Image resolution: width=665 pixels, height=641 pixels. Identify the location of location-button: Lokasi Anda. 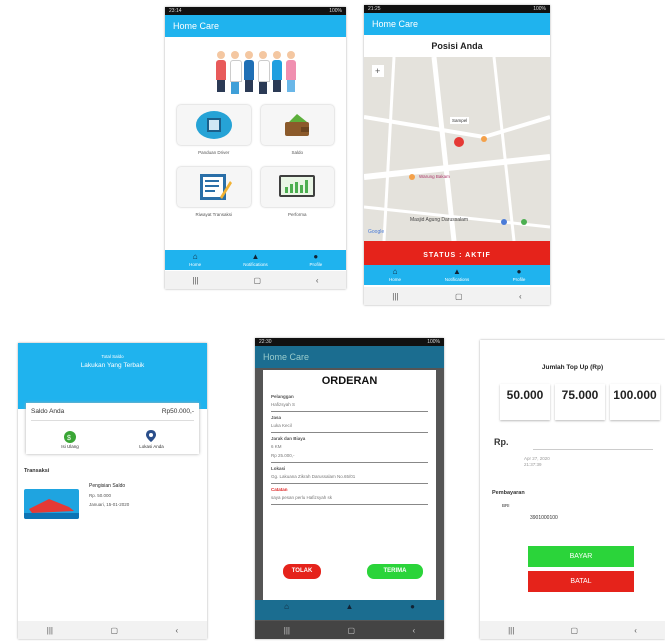
(151, 439).